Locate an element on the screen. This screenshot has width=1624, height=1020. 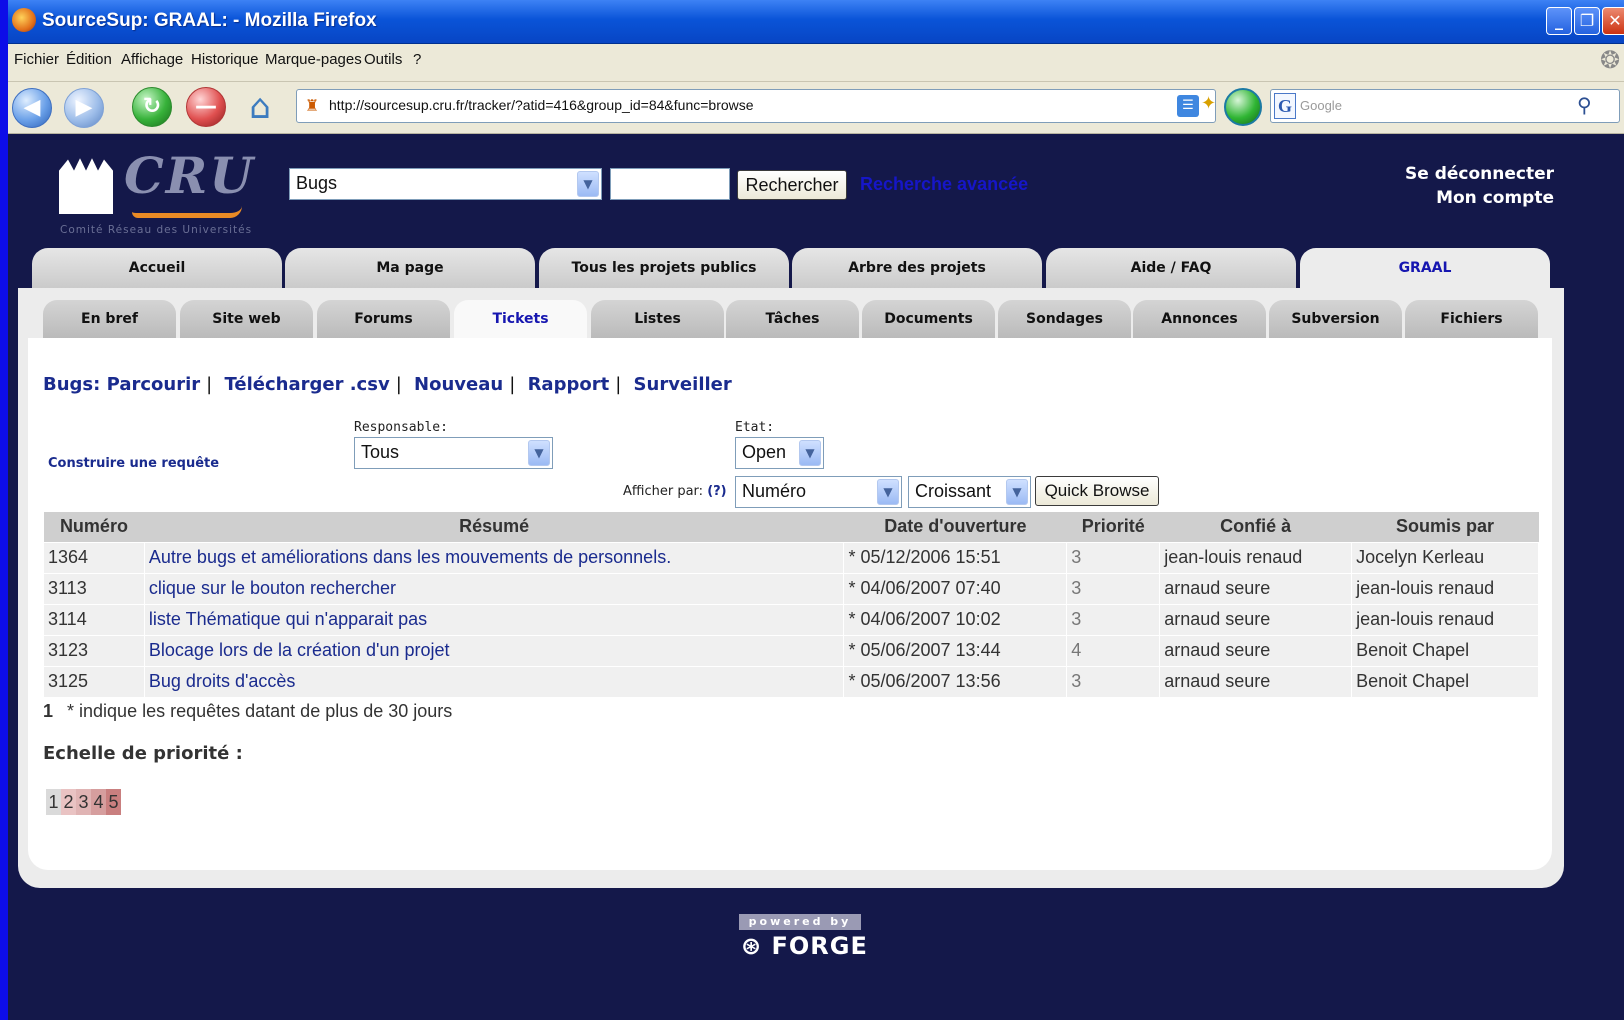
powered-by-label: powered by is located at coordinates (800, 922).